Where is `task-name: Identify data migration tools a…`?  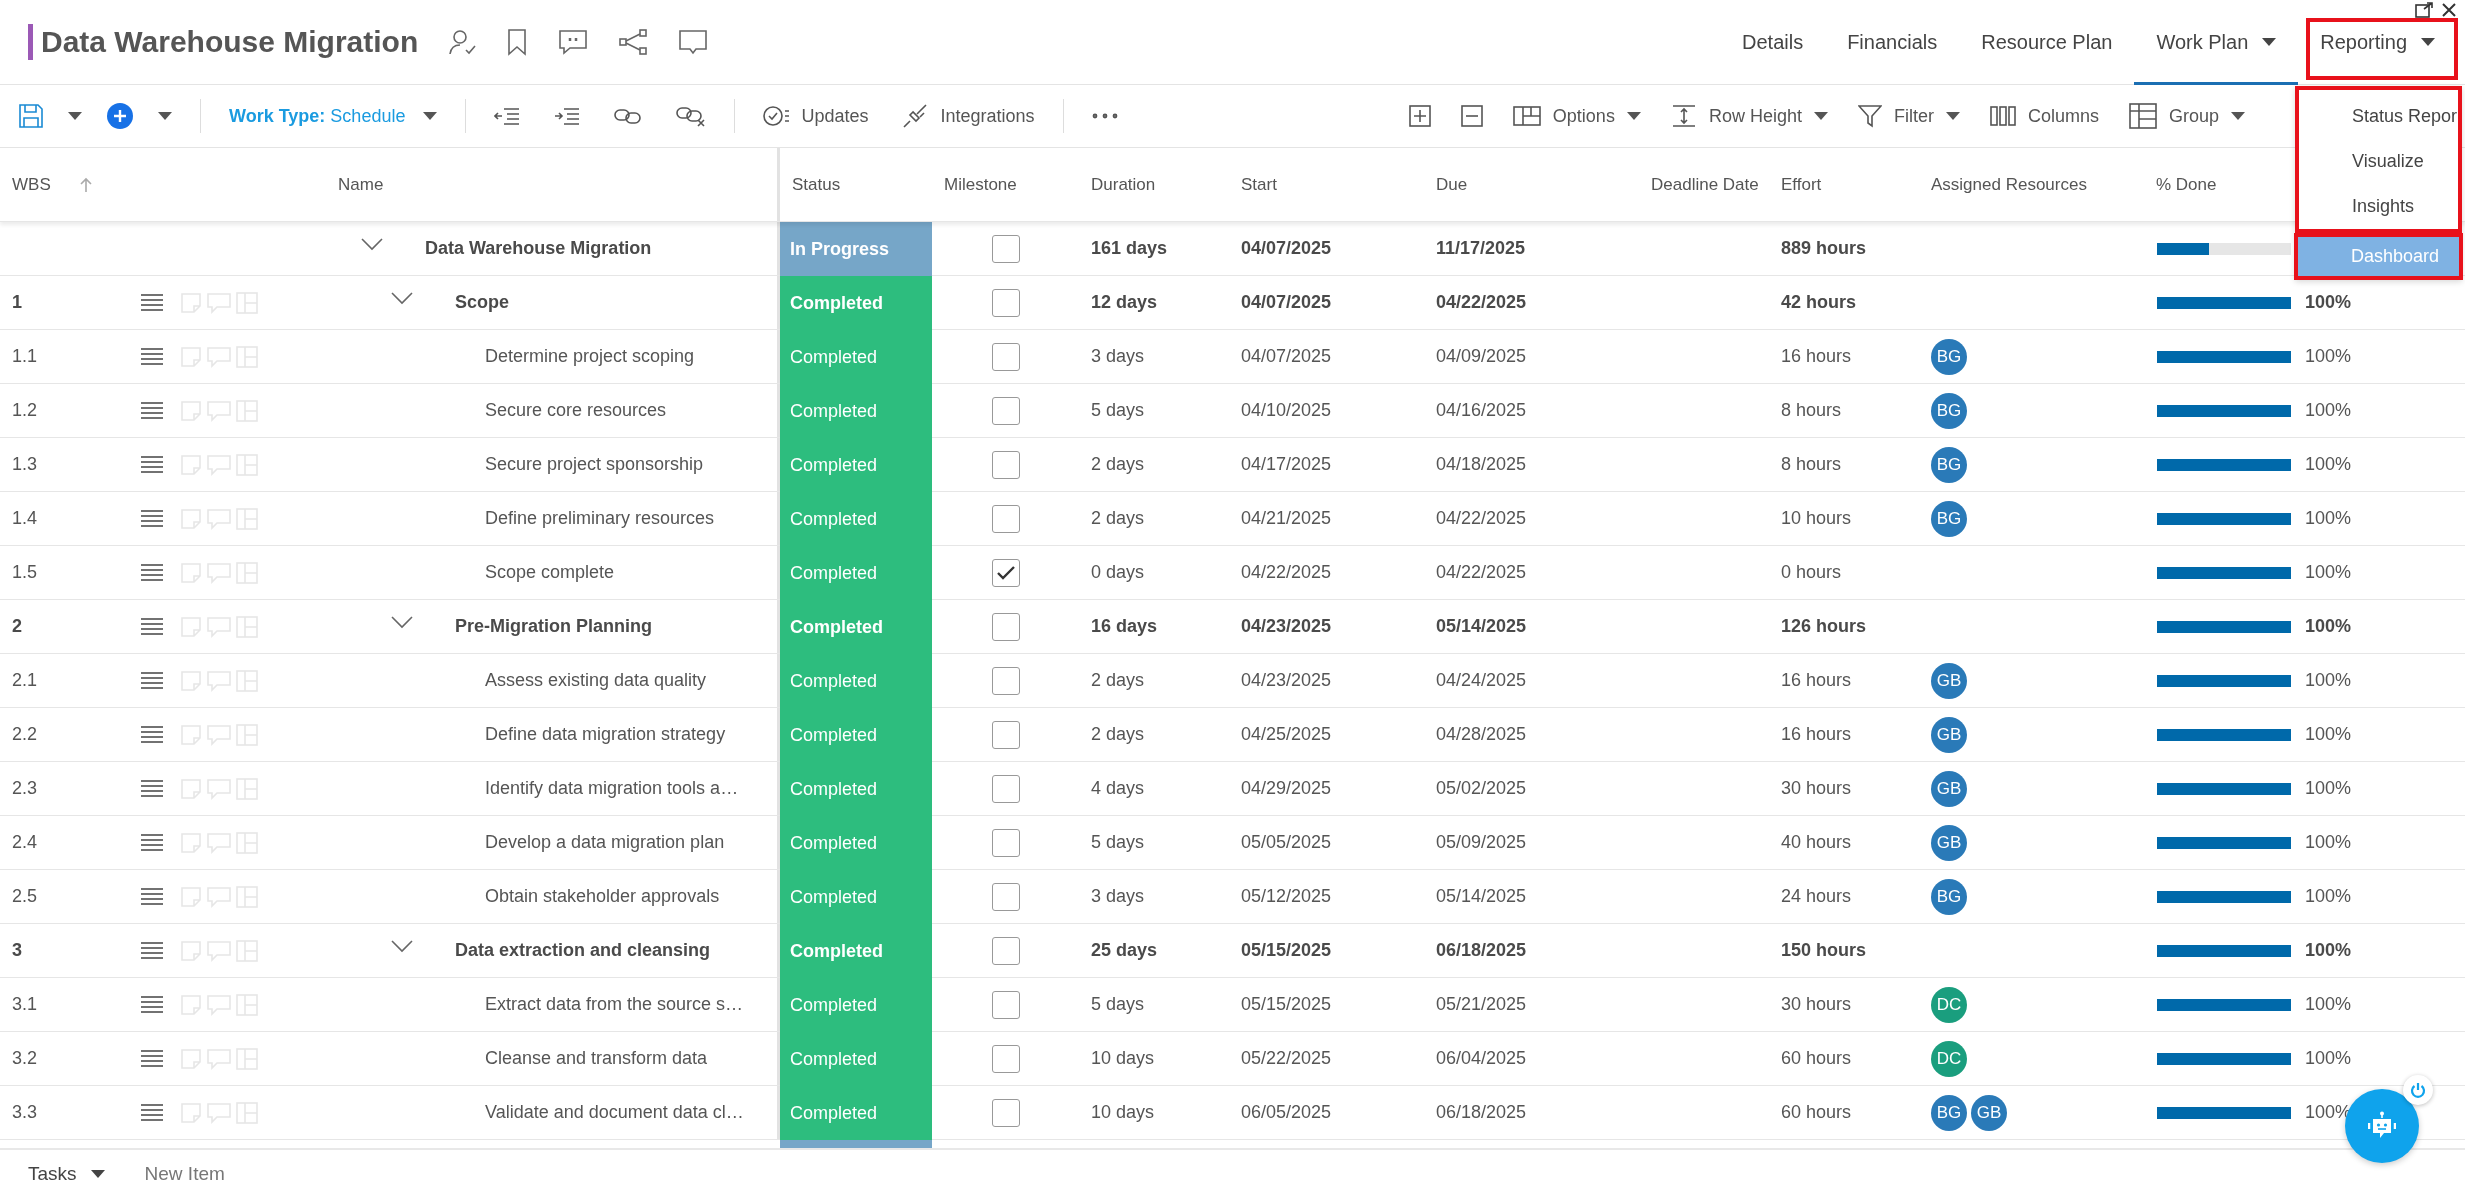 task-name: Identify data migration tools a… is located at coordinates (612, 788).